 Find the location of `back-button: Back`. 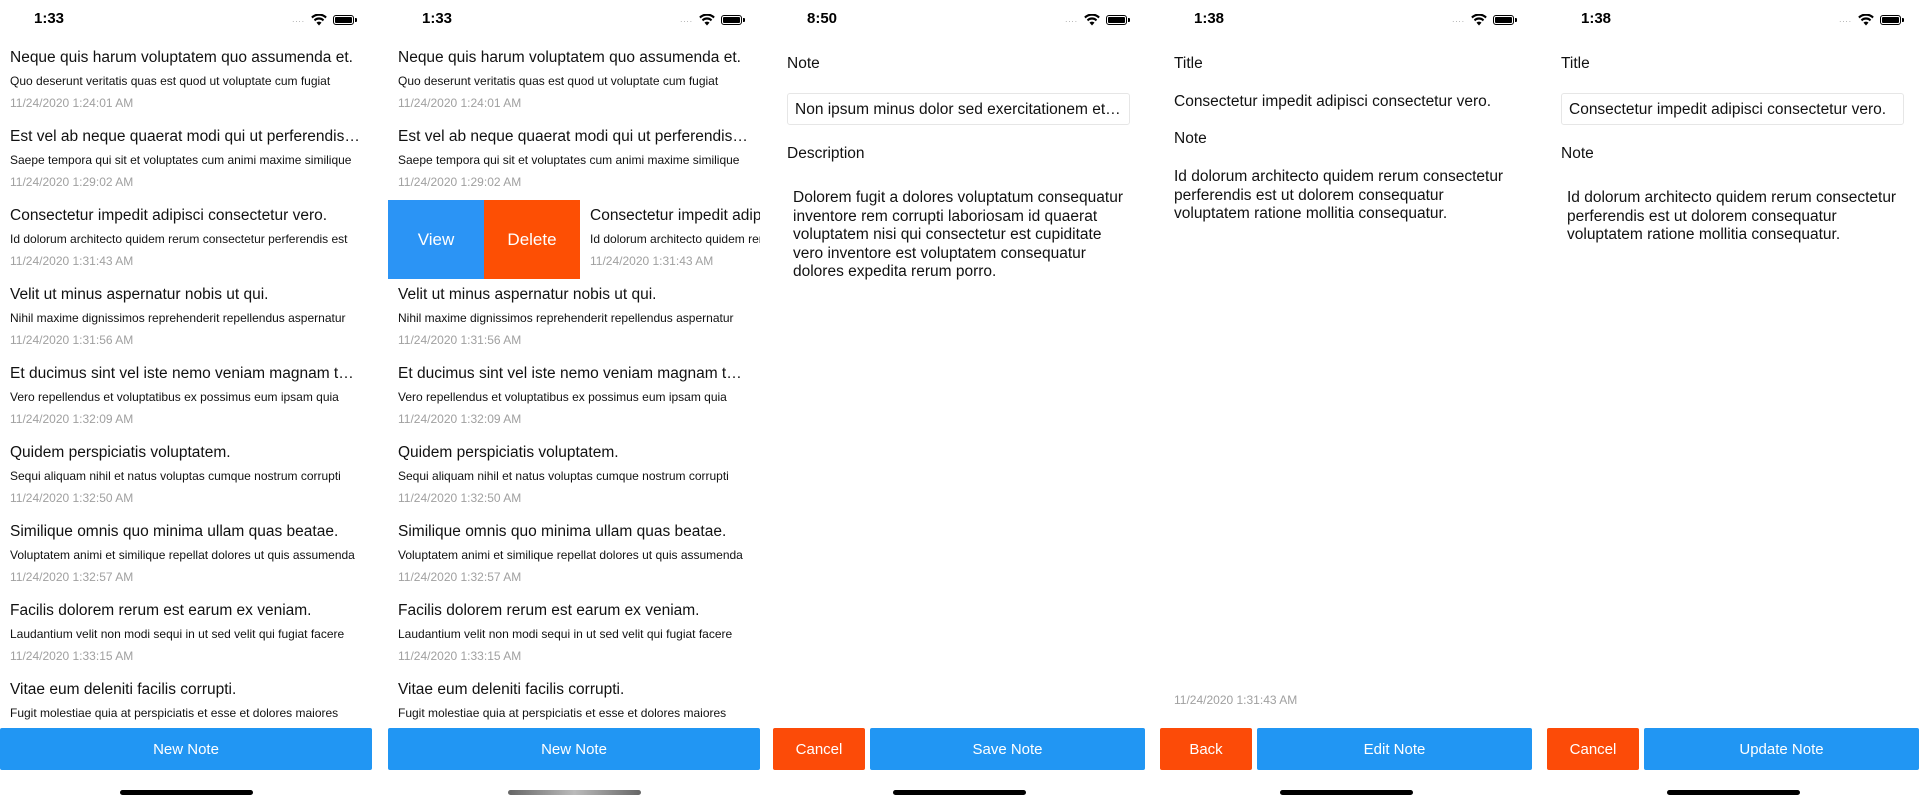

back-button: Back is located at coordinates (1206, 749).